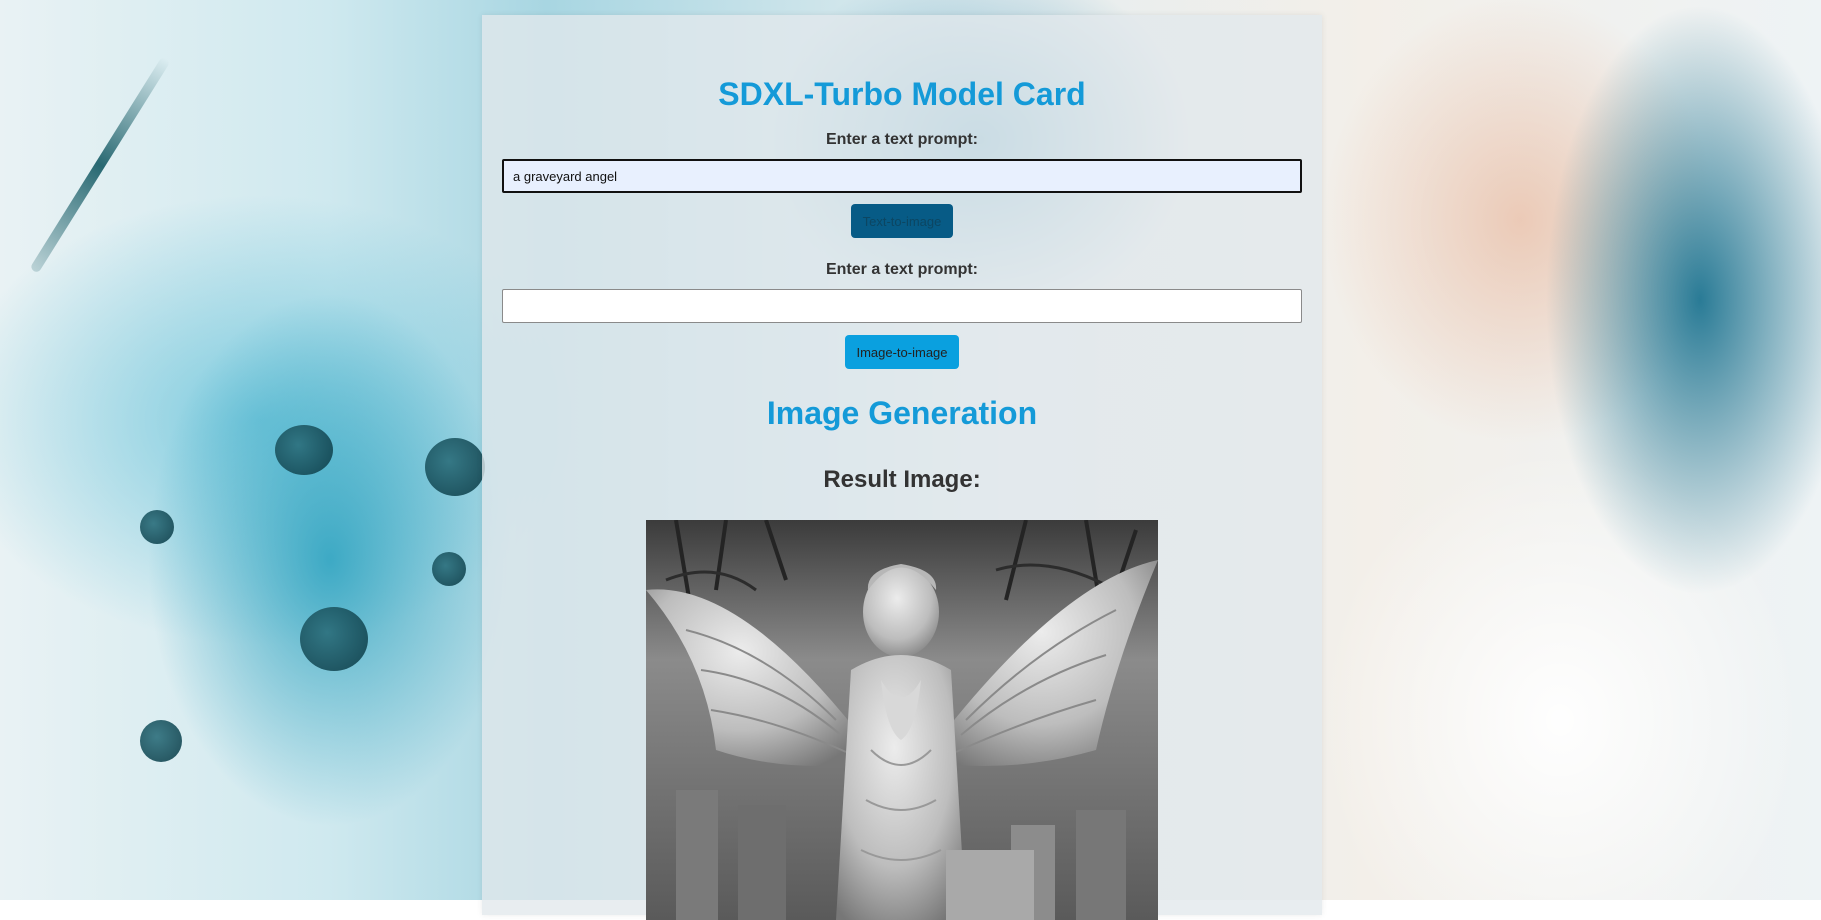 Image resolution: width=1821 pixels, height=920 pixels. What do you see at coordinates (902, 479) in the screenshot?
I see `result-image-heading: Result Image:` at bounding box center [902, 479].